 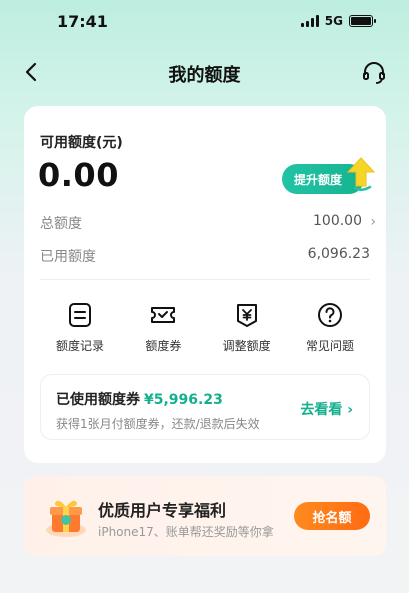 What do you see at coordinates (158, 424) in the screenshot?
I see `coupon-description: 获得1张月付额度券，还款/退款后失效` at bounding box center [158, 424].